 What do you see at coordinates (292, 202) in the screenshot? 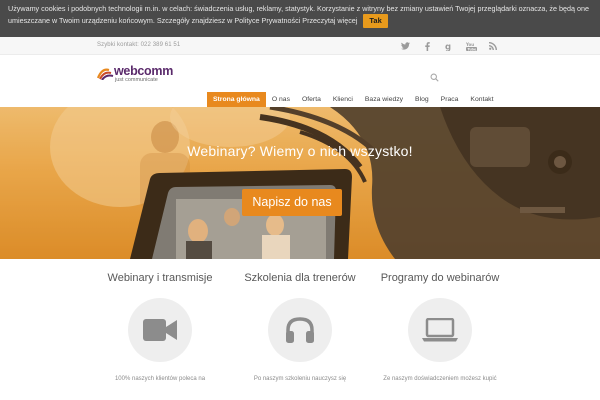
I see `contact-us-button: Napisz do nas` at bounding box center [292, 202].